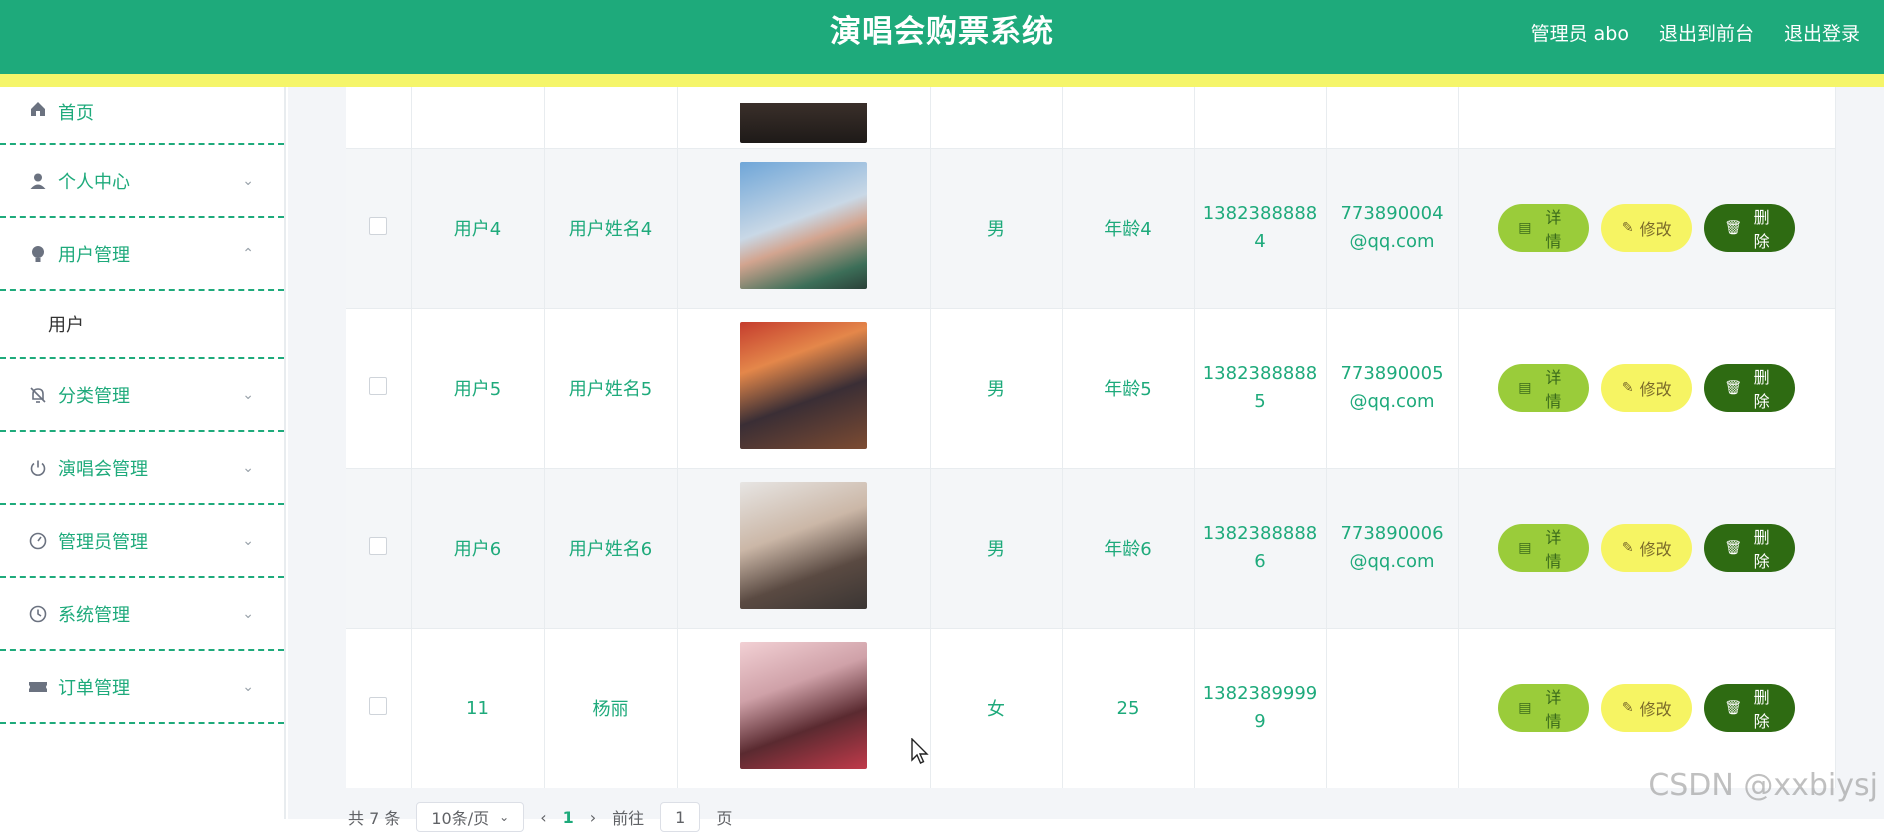 Image resolution: width=1884 pixels, height=832 pixels. Describe the element at coordinates (38, 541) in the screenshot. I see `gauge-icon` at that location.